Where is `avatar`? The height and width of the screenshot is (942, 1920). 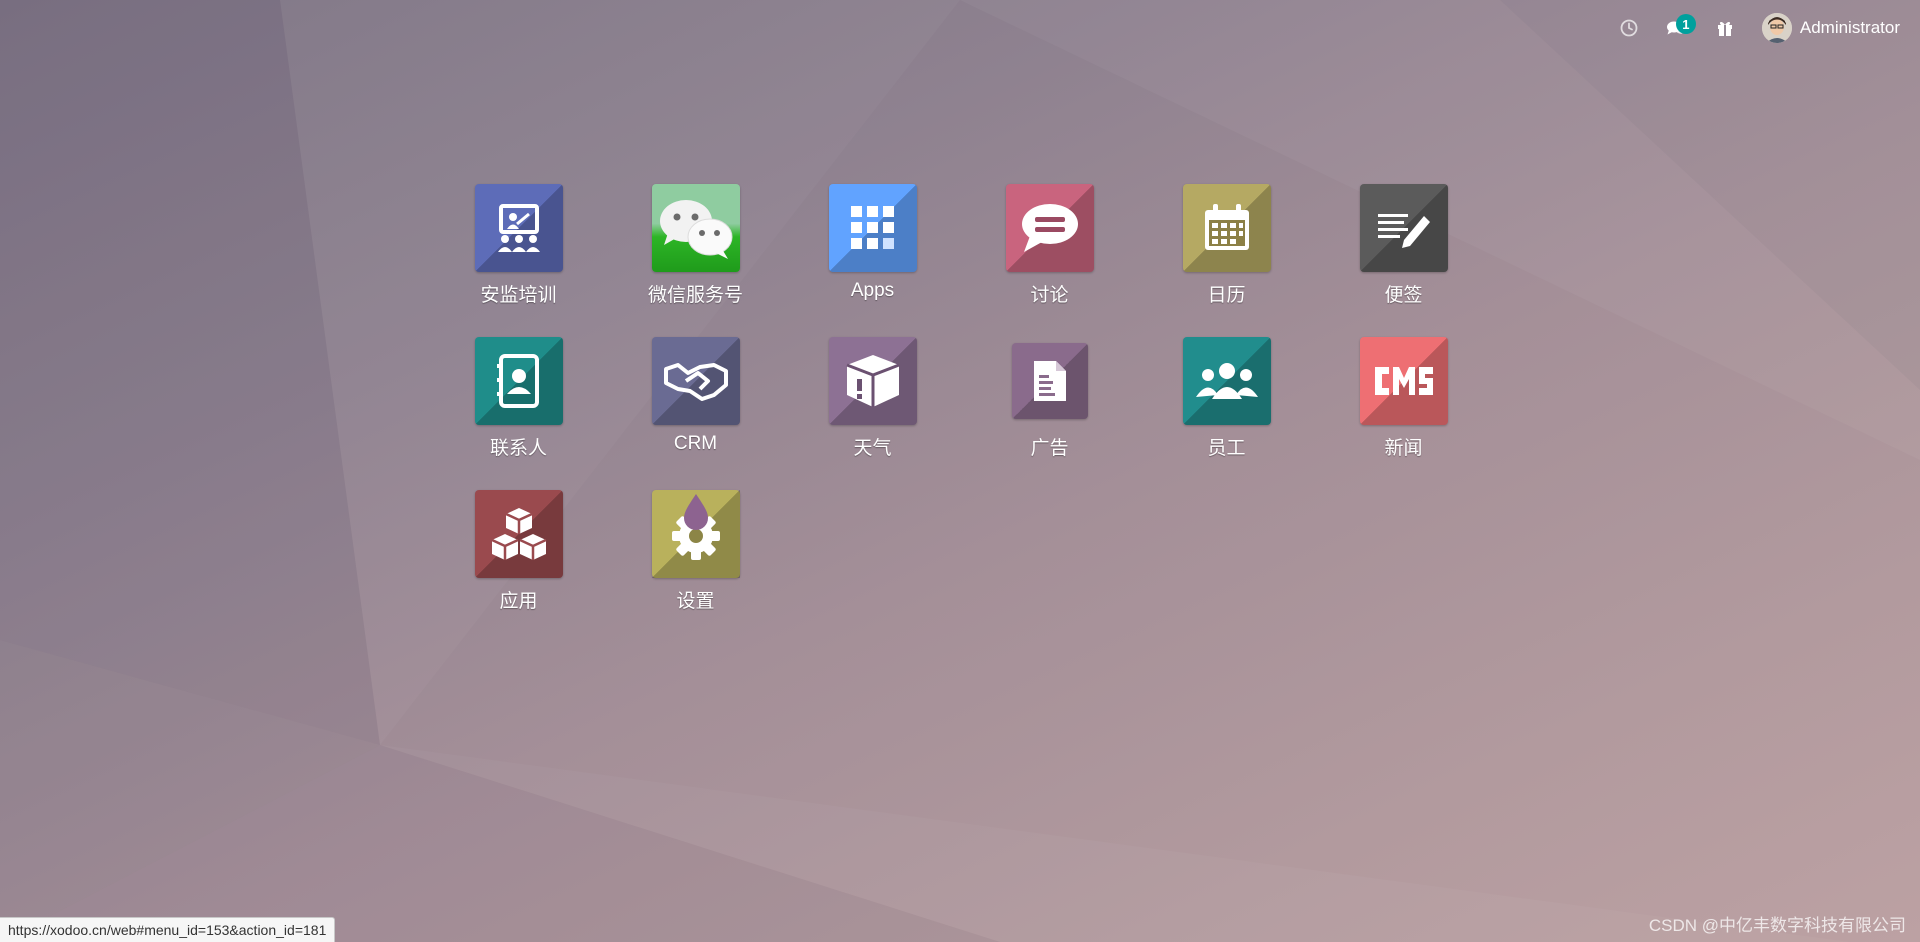
avatar is located at coordinates (1776, 28).